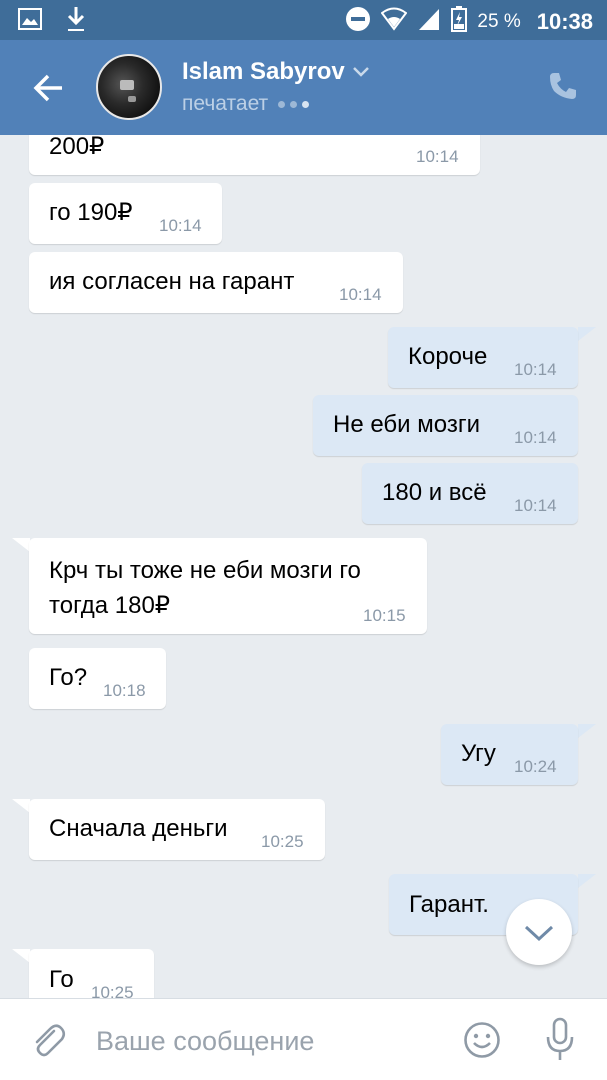 This screenshot has width=607, height=1080. What do you see at coordinates (97, 678) in the screenshot?
I see `message-incoming: Го? 10:18` at bounding box center [97, 678].